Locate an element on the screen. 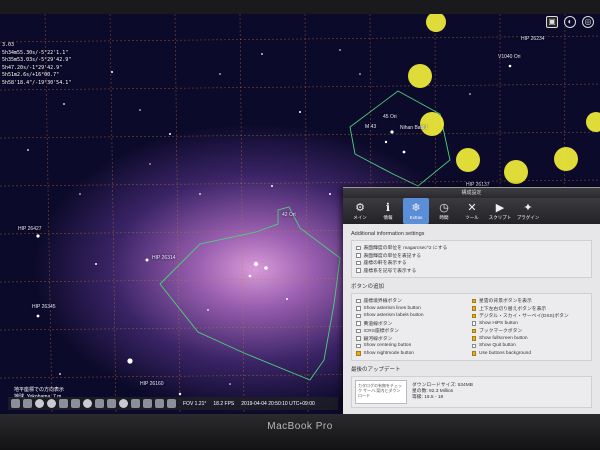 Image resolution: width=600 pixels, height=450 pixels. star-label: 42 Ori is located at coordinates (289, 215).